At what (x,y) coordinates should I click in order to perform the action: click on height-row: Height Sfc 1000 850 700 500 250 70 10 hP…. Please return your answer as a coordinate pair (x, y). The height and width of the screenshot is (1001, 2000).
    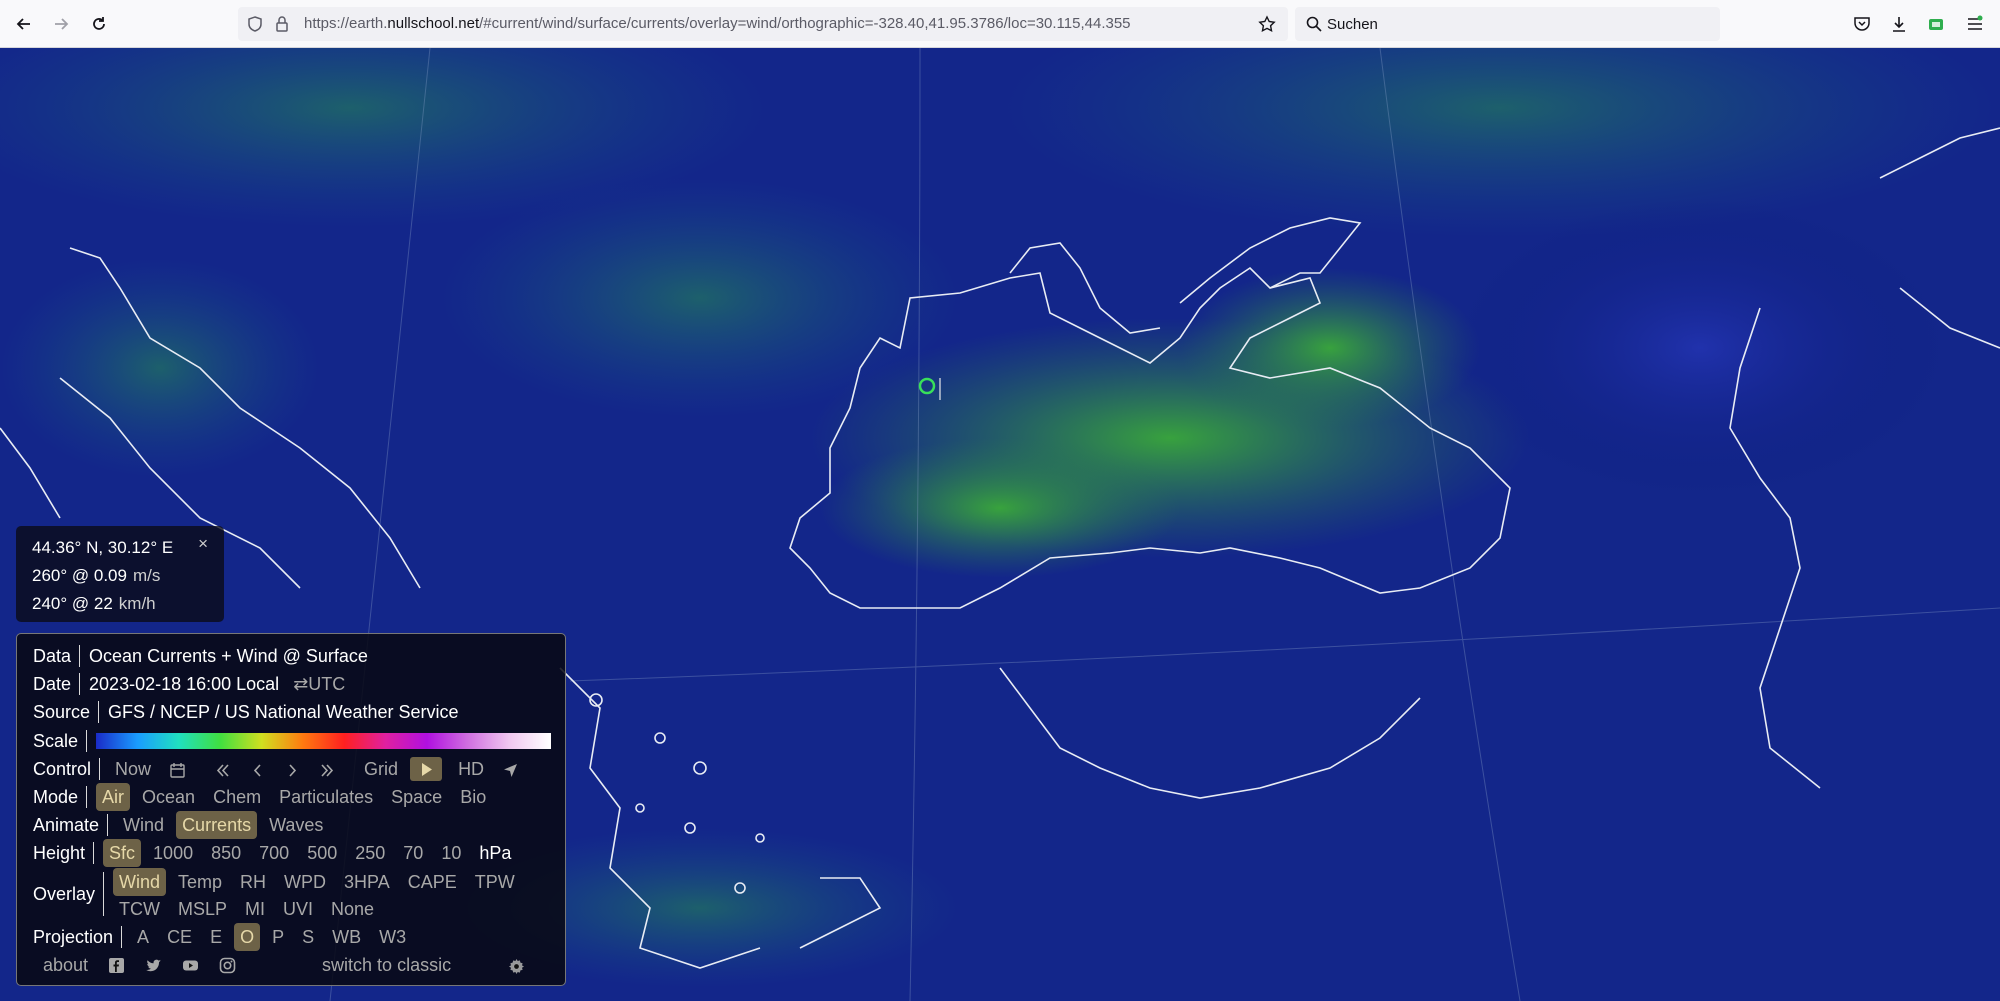
    Looking at the image, I should click on (278, 853).